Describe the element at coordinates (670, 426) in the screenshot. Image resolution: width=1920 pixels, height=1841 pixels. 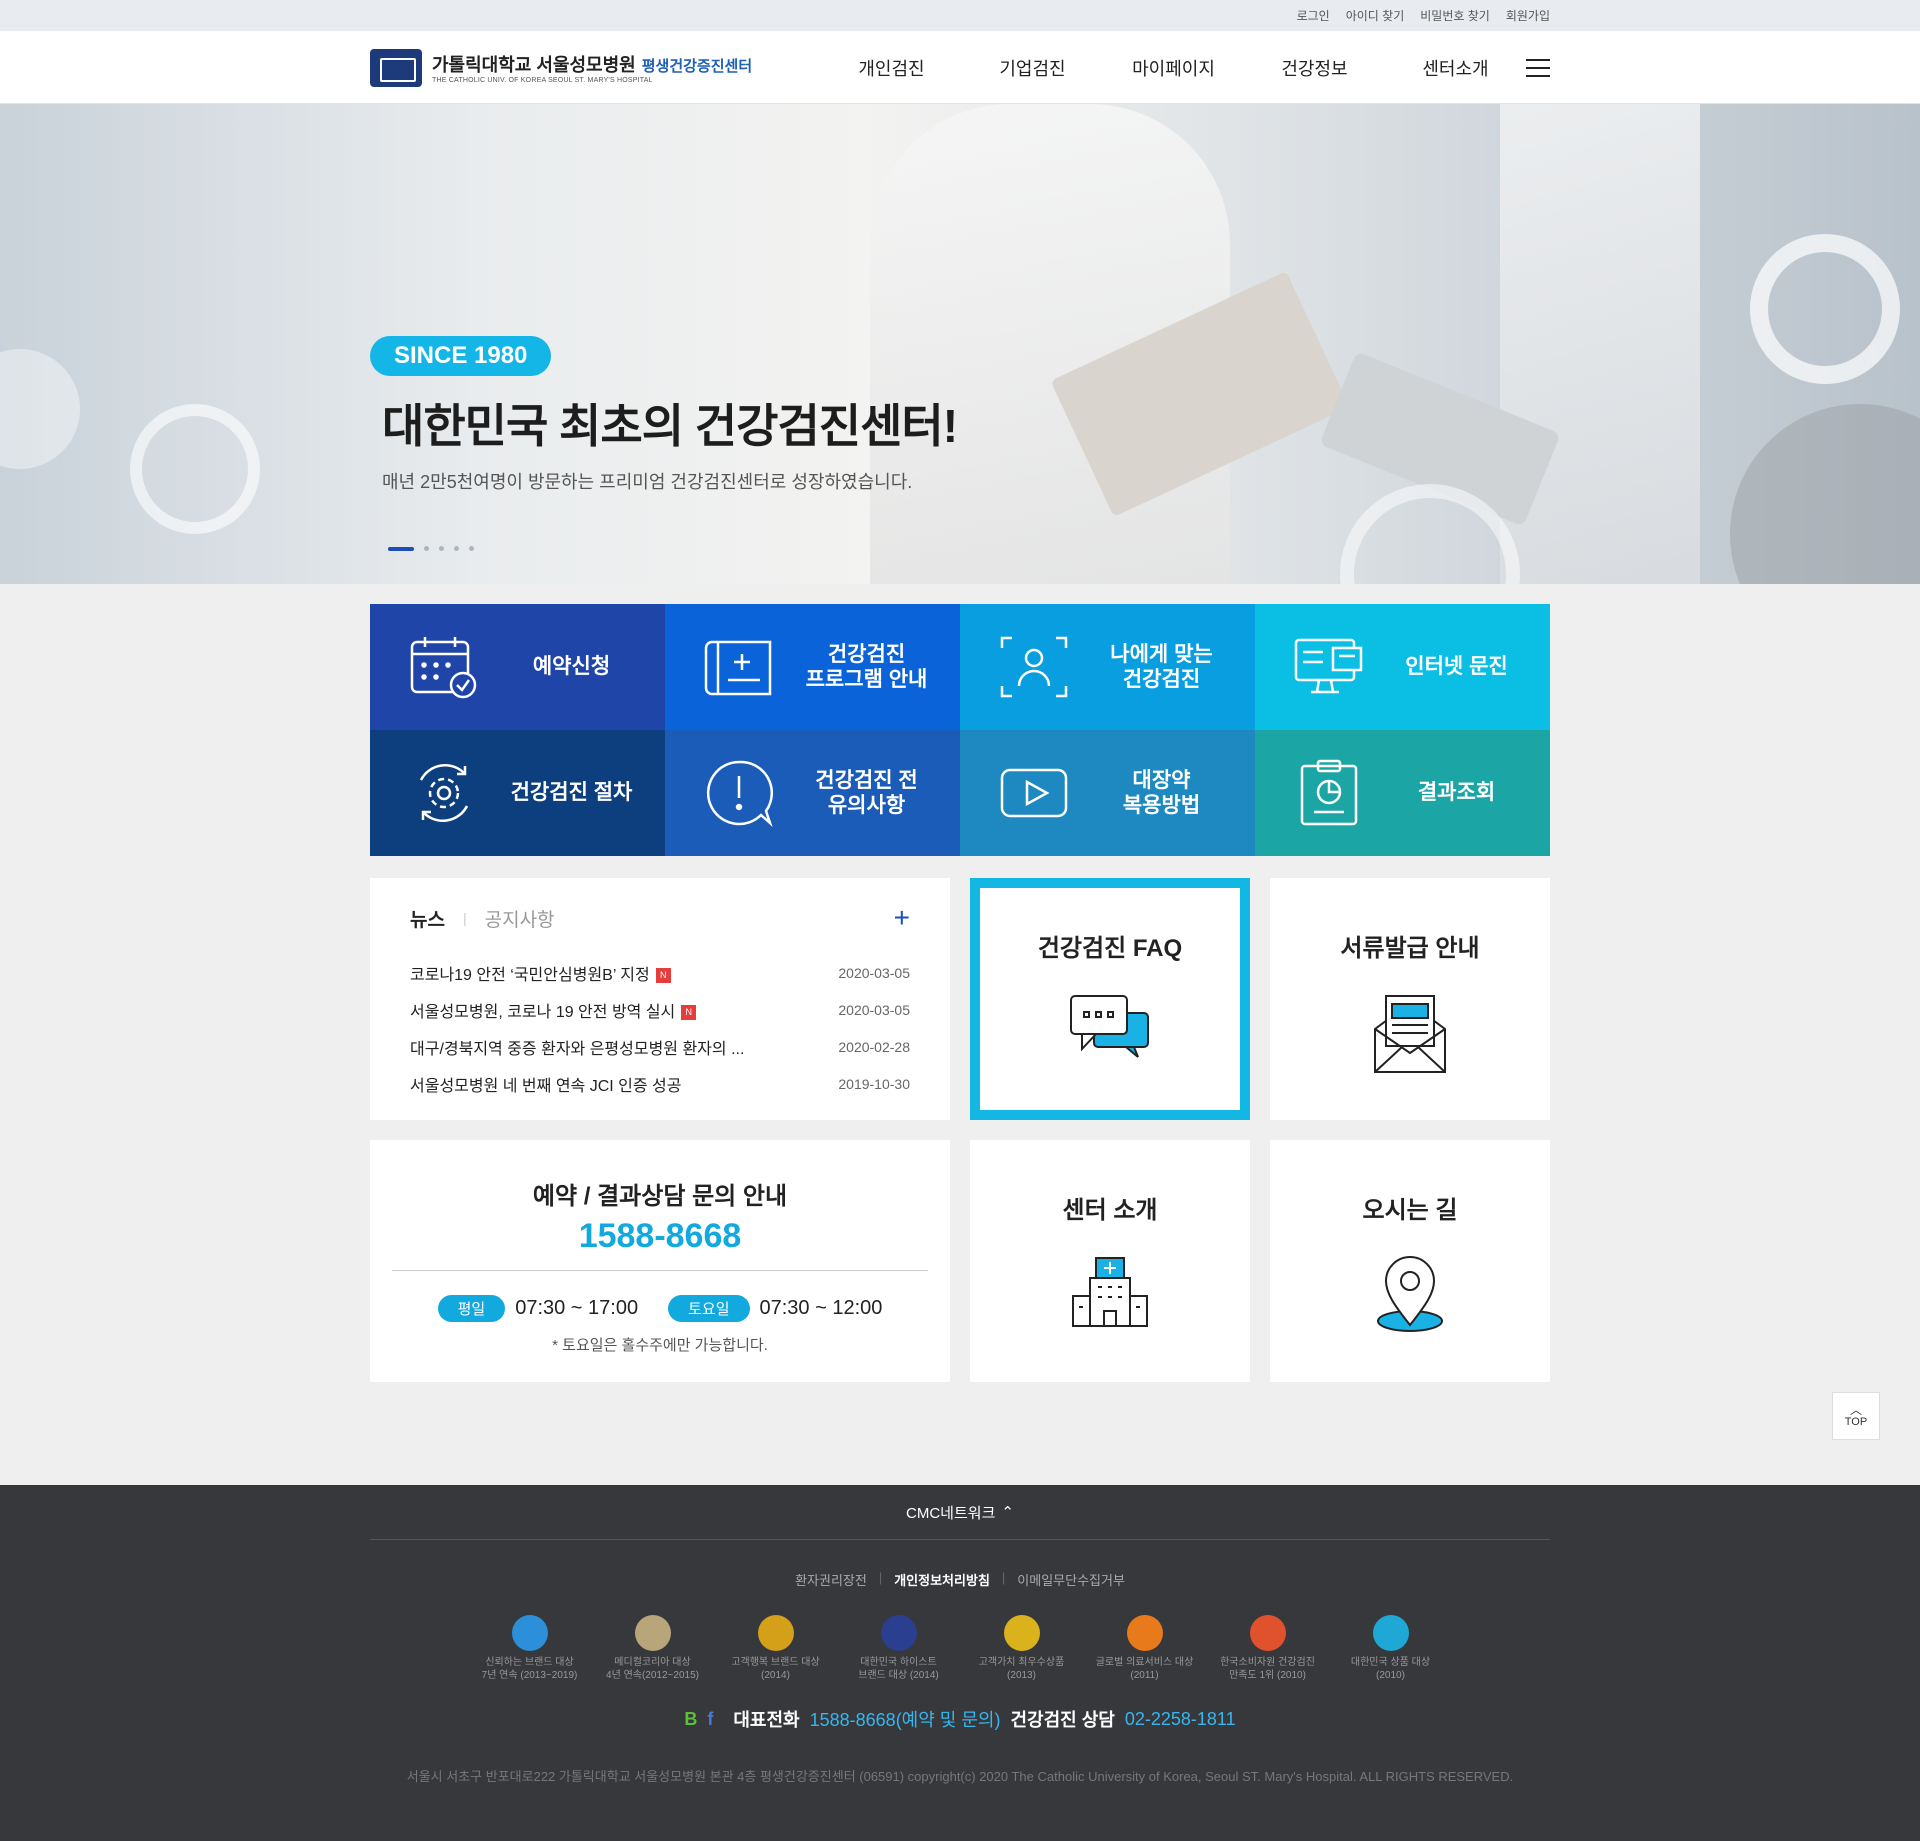
I see `hero-title: 대한민국 최초의 건강검진센터!` at that location.